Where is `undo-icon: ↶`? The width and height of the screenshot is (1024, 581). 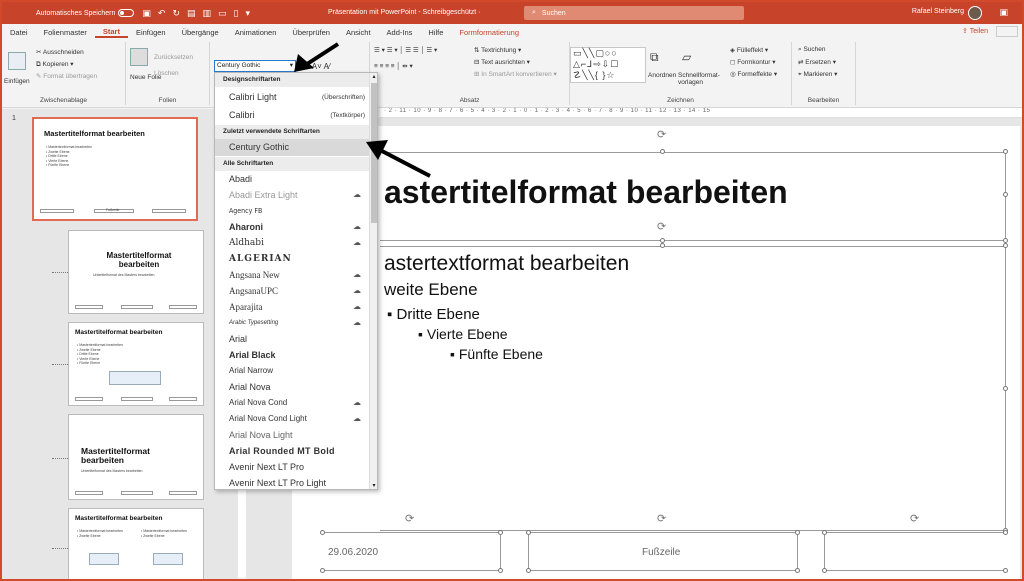
undo-icon: ↶ is located at coordinates (162, 13).